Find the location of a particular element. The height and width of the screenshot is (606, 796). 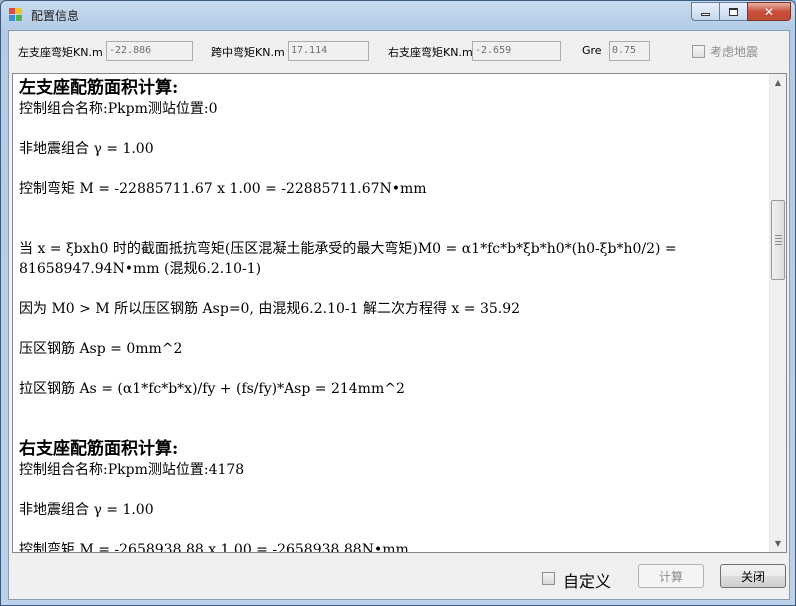

close-icon: ✕ is located at coordinates (769, 11).